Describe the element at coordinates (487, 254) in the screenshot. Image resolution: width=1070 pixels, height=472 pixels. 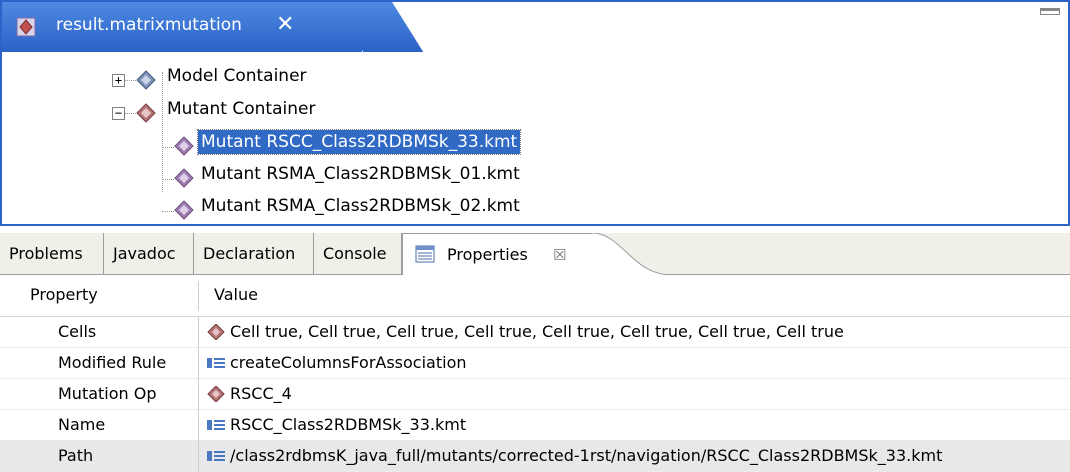
I see `tab-properties-label: Properties` at that location.